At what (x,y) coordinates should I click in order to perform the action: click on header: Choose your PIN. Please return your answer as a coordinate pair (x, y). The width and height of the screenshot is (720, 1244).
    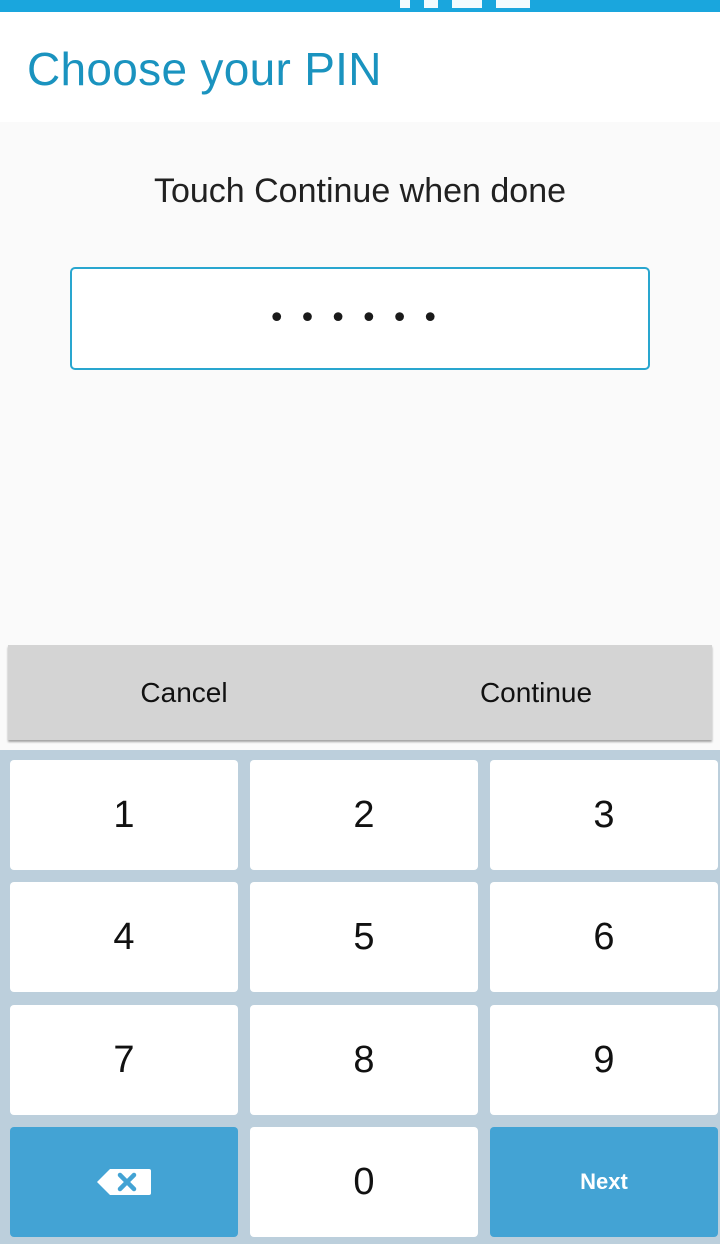
    Looking at the image, I should click on (360, 67).